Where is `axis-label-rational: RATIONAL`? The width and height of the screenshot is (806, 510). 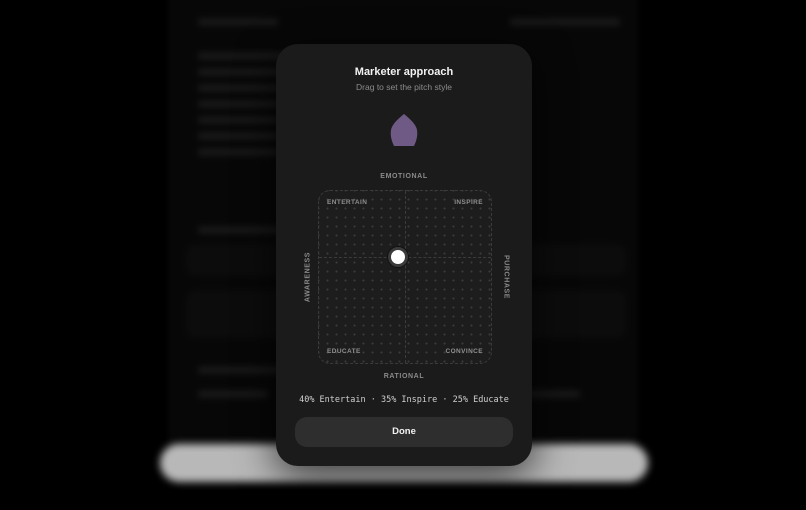 axis-label-rational: RATIONAL is located at coordinates (404, 376).